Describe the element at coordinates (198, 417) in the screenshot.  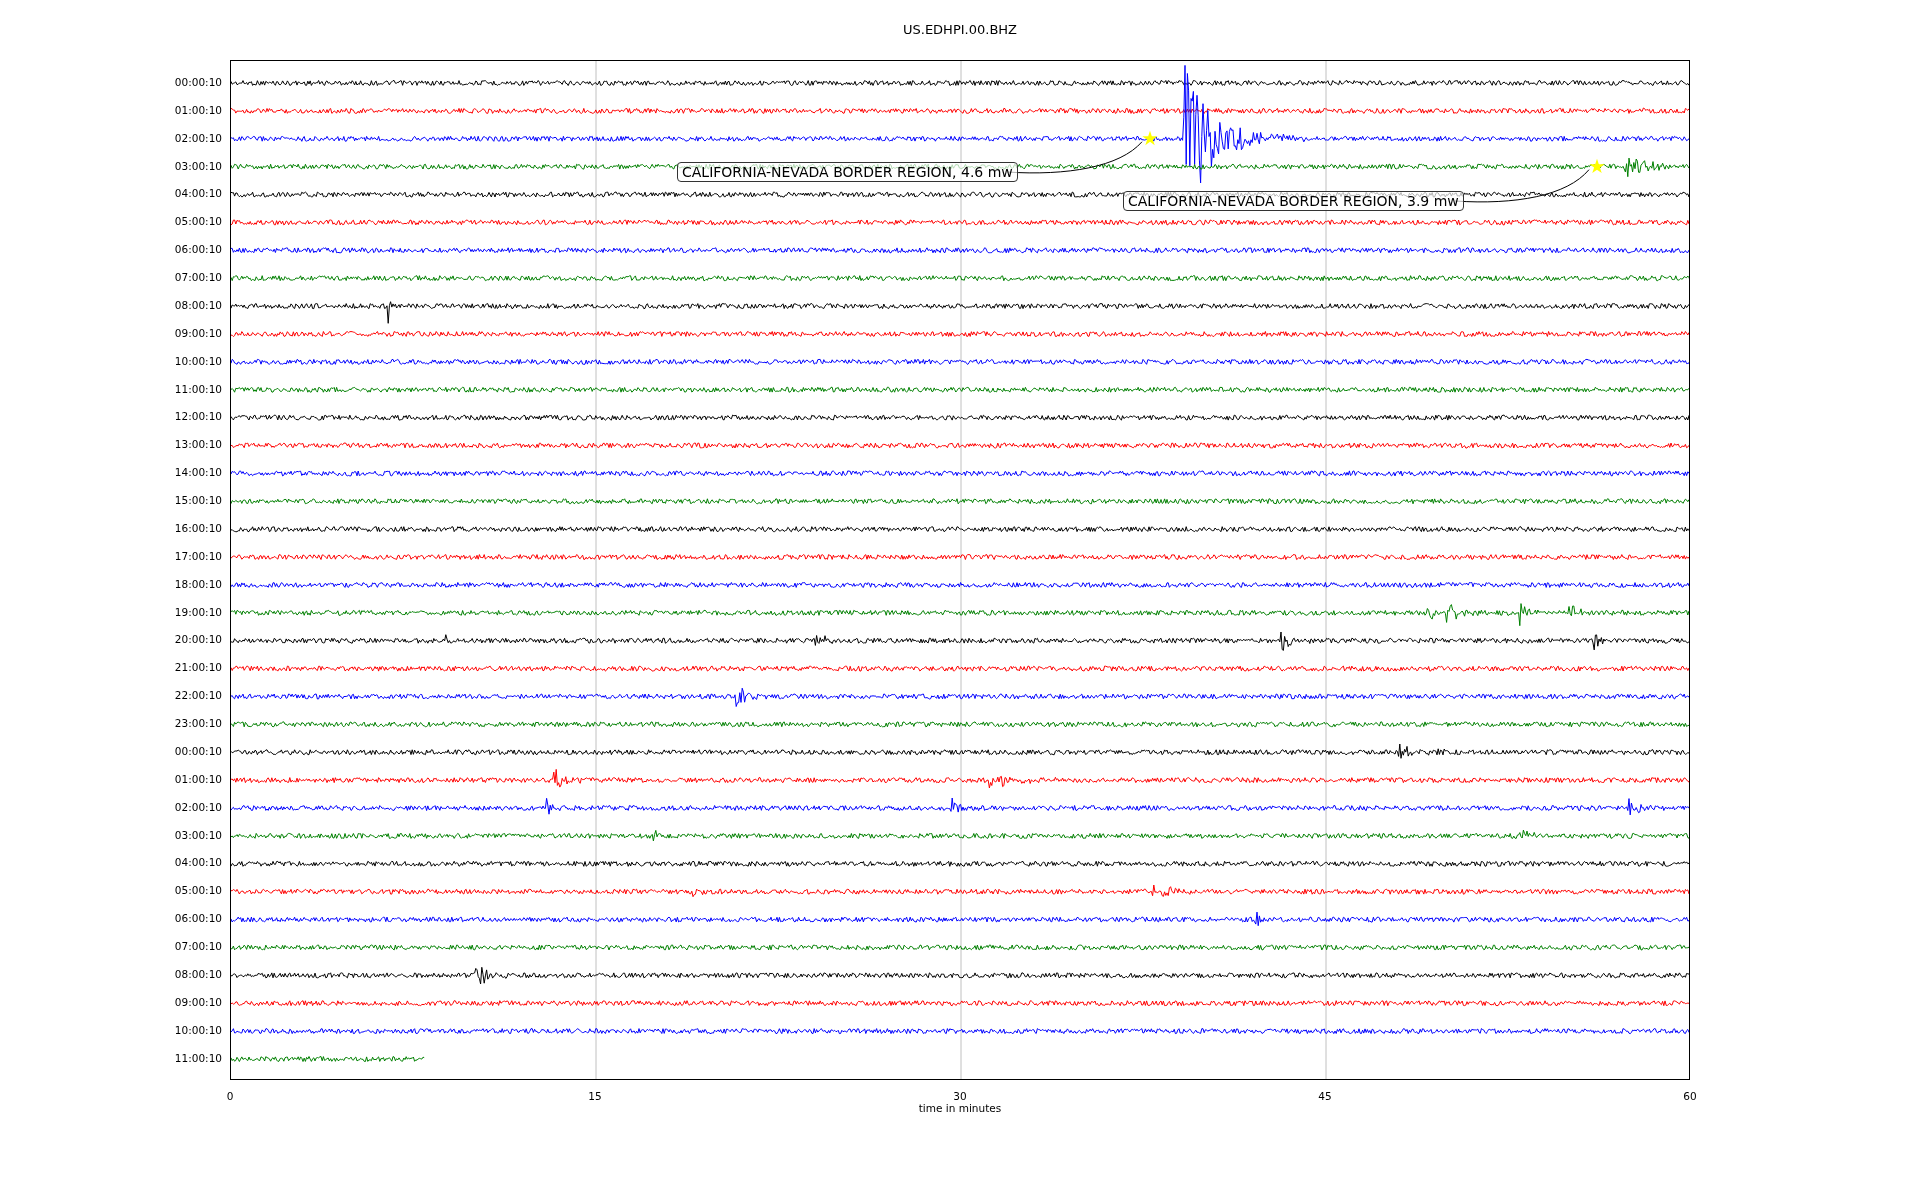
I see `row-time-label: 12:00:10` at that location.